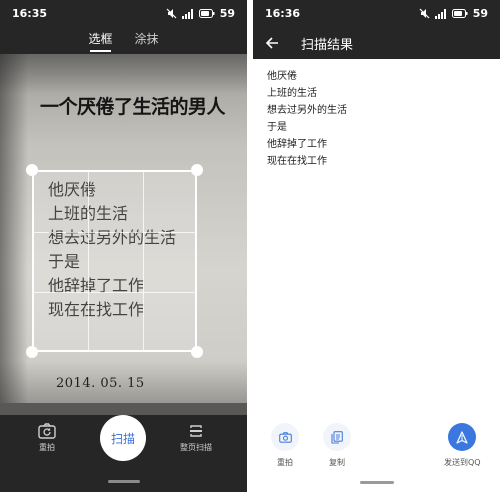 Image resolution: width=500 pixels, height=492 pixels. I want to click on crop-handle-bottom-left, so click(32, 352).